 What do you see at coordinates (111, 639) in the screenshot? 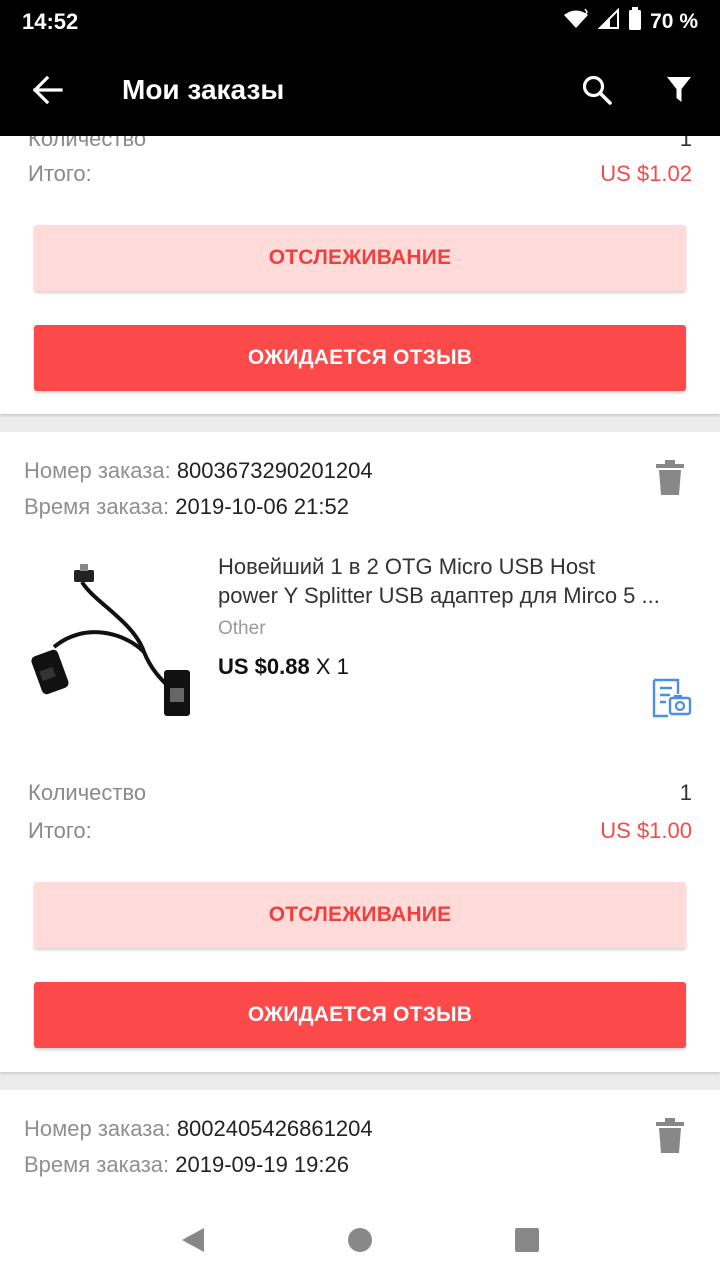
I see `product-image` at bounding box center [111, 639].